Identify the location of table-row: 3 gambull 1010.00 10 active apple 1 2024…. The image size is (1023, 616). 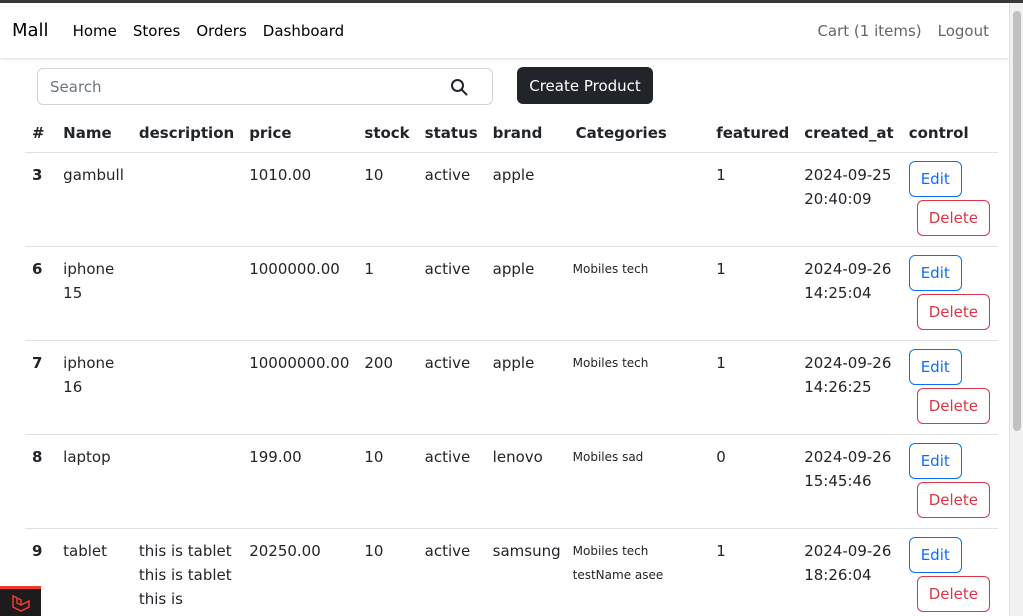
(511, 199).